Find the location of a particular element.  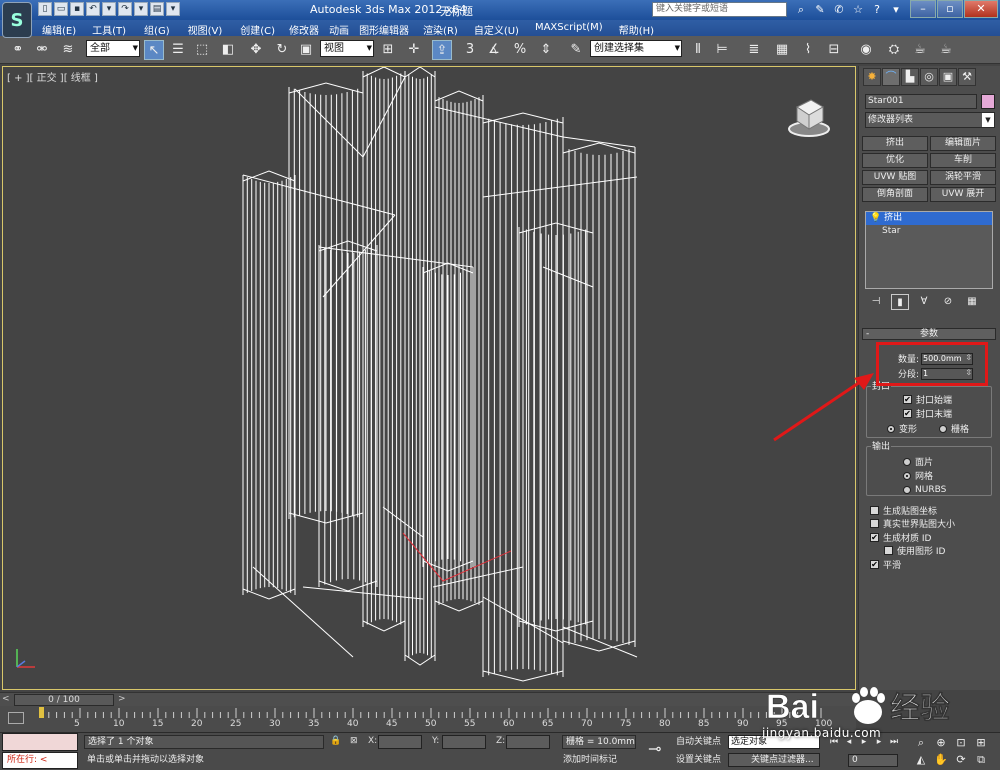

zoom-icon: ⌕ is located at coordinates (921, 742).